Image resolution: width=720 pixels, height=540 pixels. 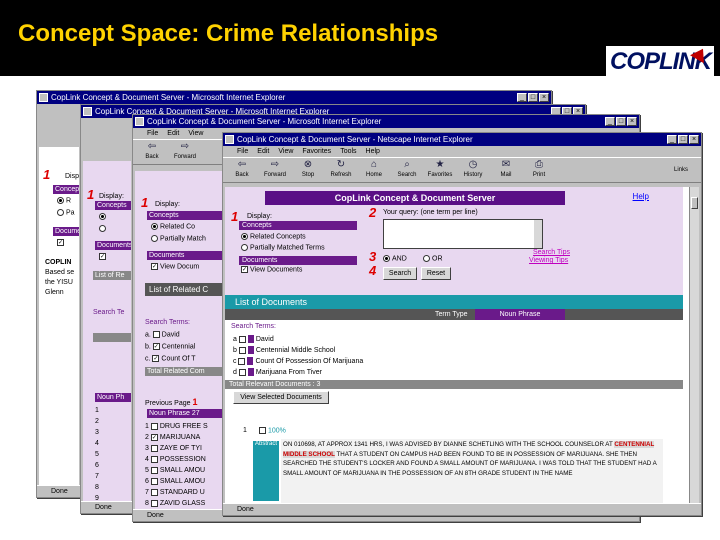 What do you see at coordinates (373, 212) in the screenshot?
I see `step-number-2: 2` at bounding box center [373, 212].